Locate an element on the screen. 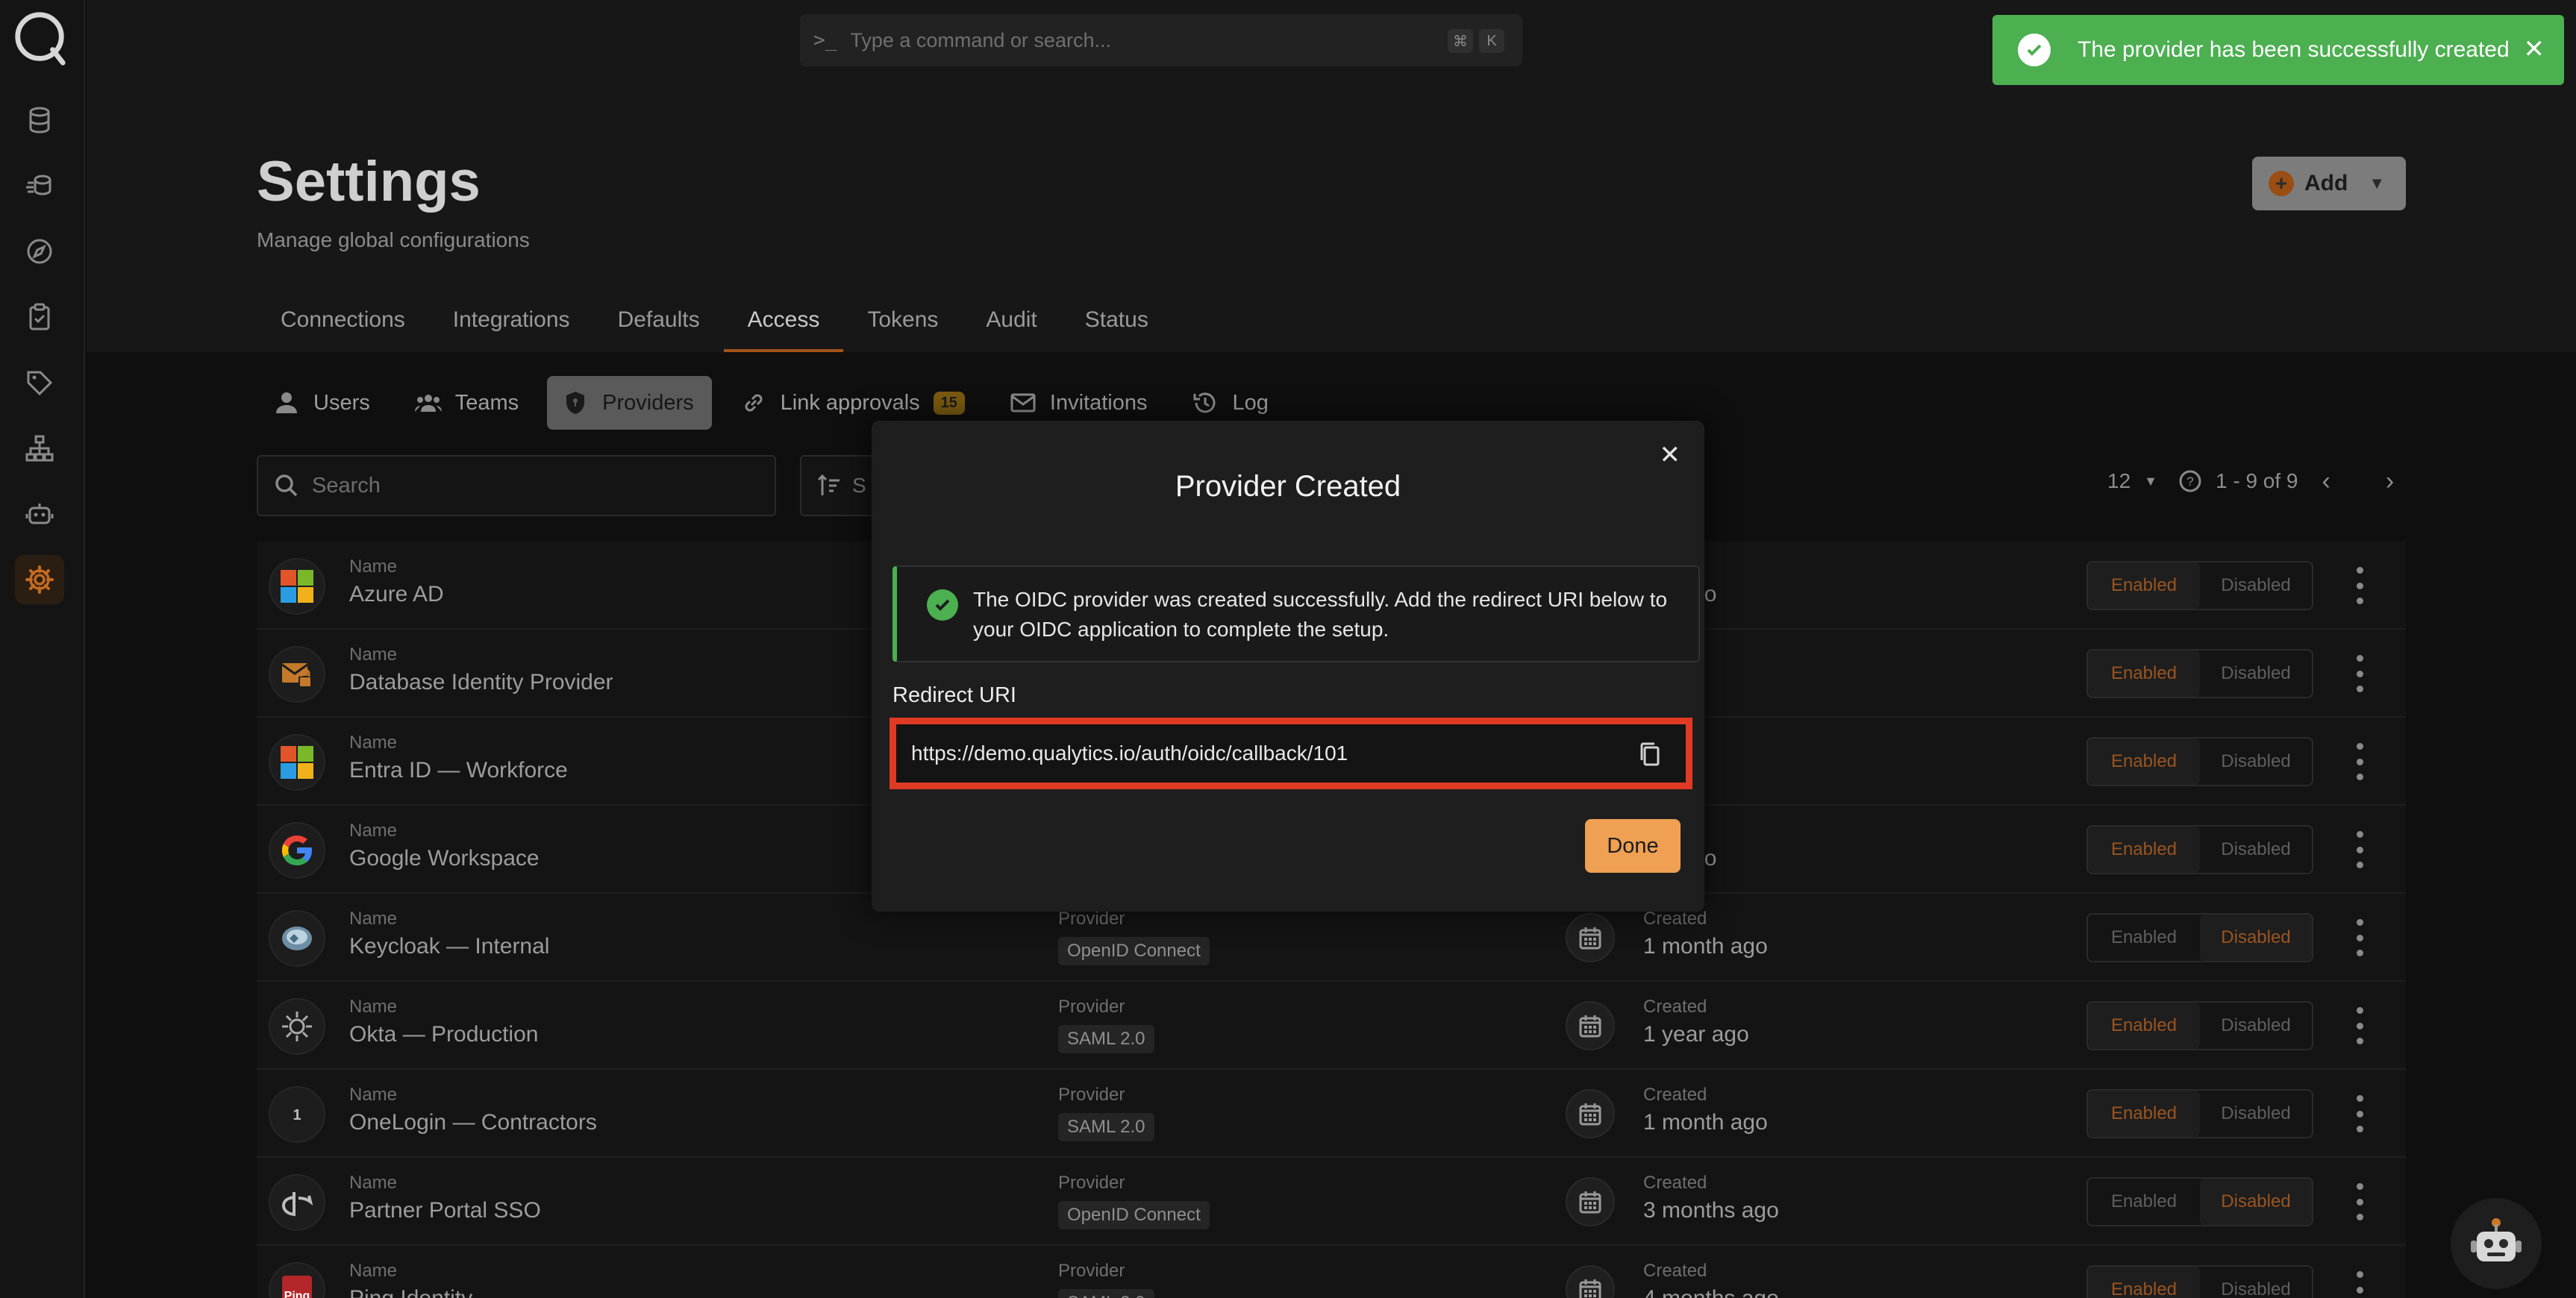  created-value: 1 month ago is located at coordinates (1705, 946).